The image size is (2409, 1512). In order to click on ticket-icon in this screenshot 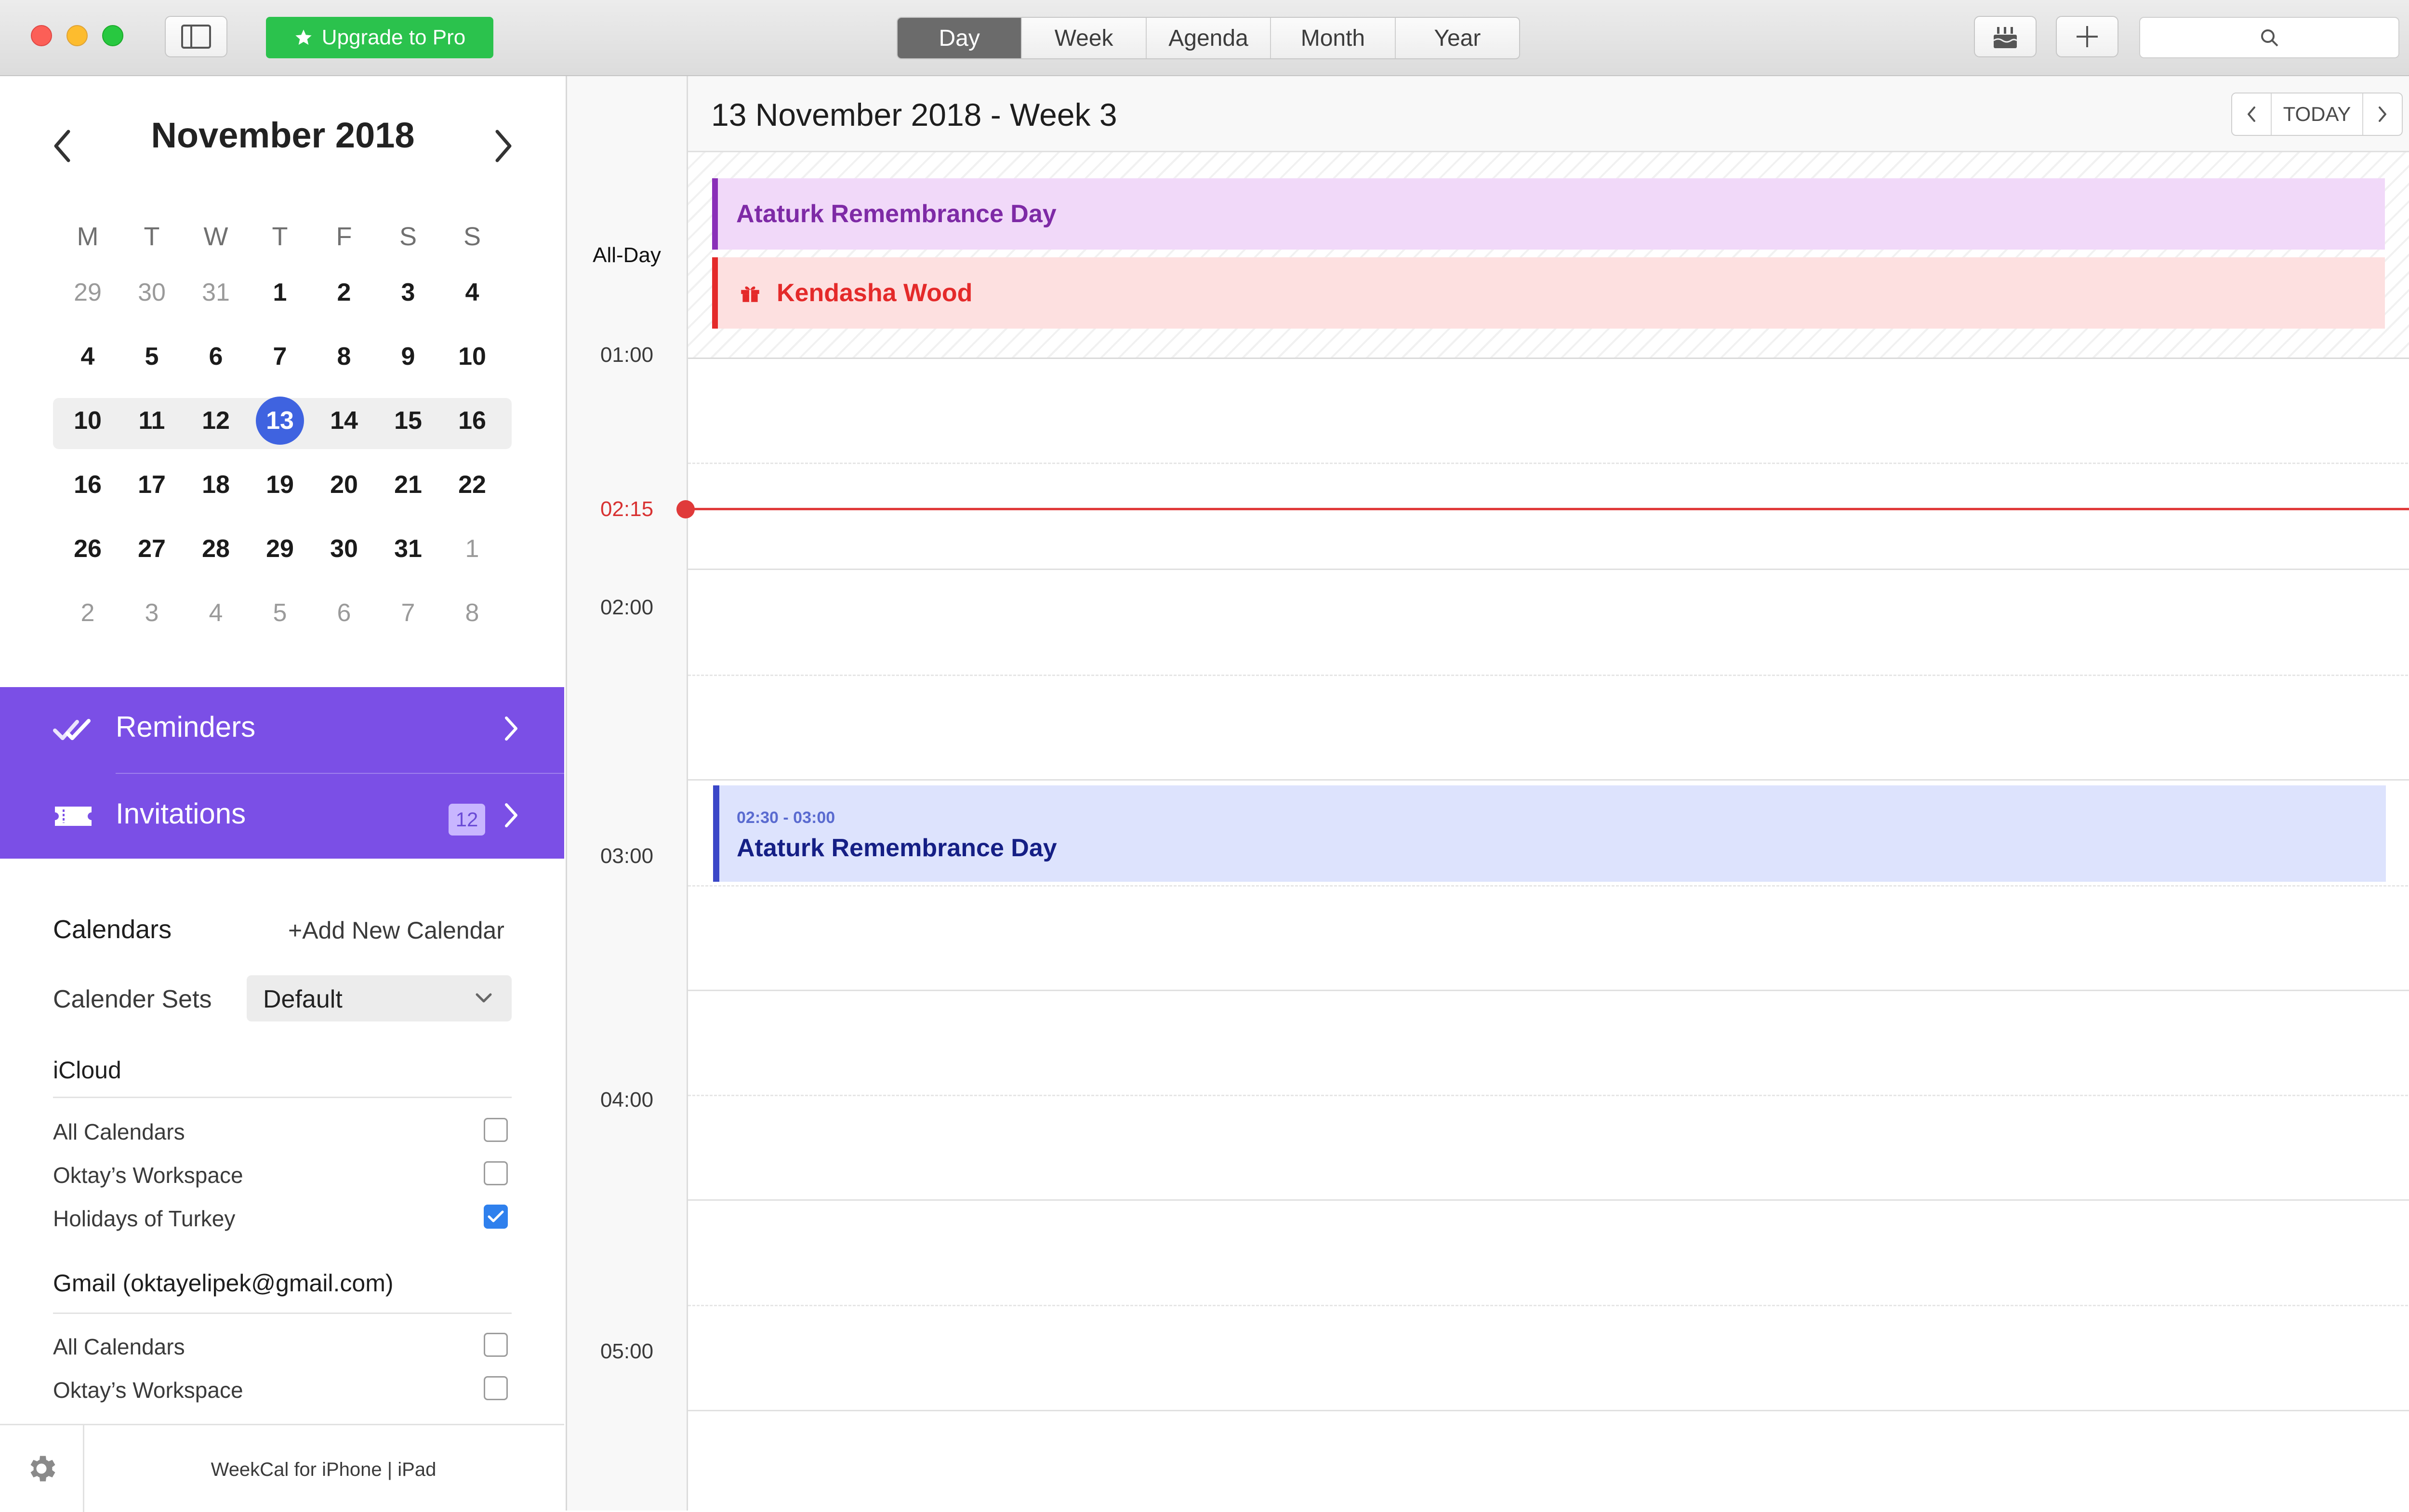, I will do `click(73, 817)`.